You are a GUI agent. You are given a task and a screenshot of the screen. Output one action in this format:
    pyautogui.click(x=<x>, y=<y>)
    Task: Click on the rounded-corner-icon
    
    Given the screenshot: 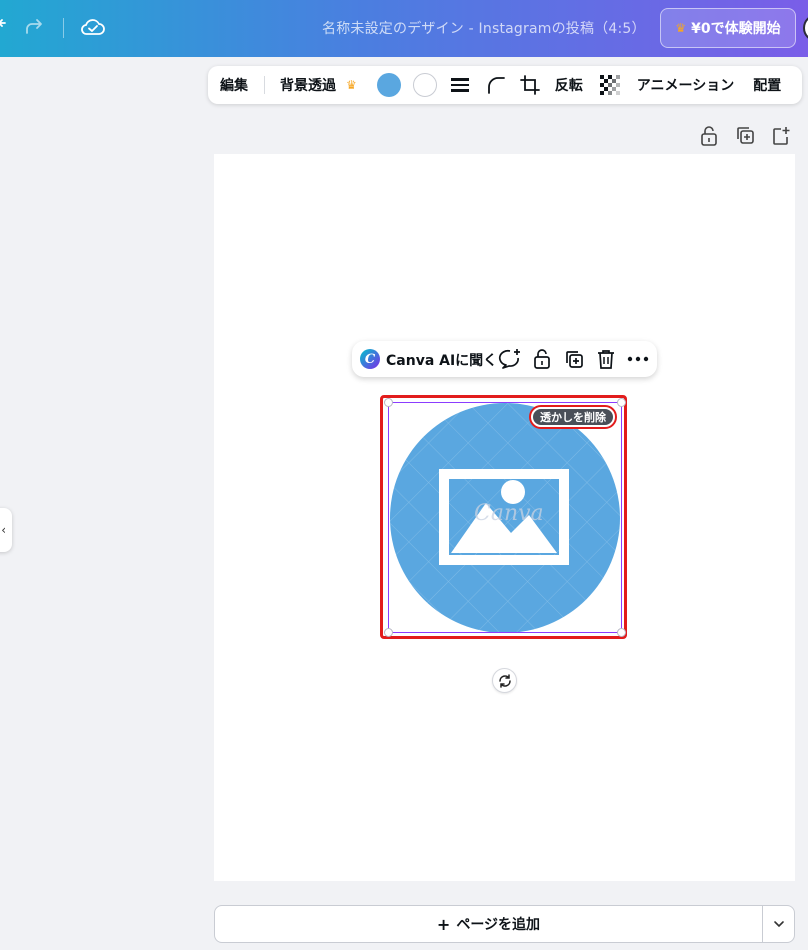 What is the action you would take?
    pyautogui.click(x=496, y=85)
    